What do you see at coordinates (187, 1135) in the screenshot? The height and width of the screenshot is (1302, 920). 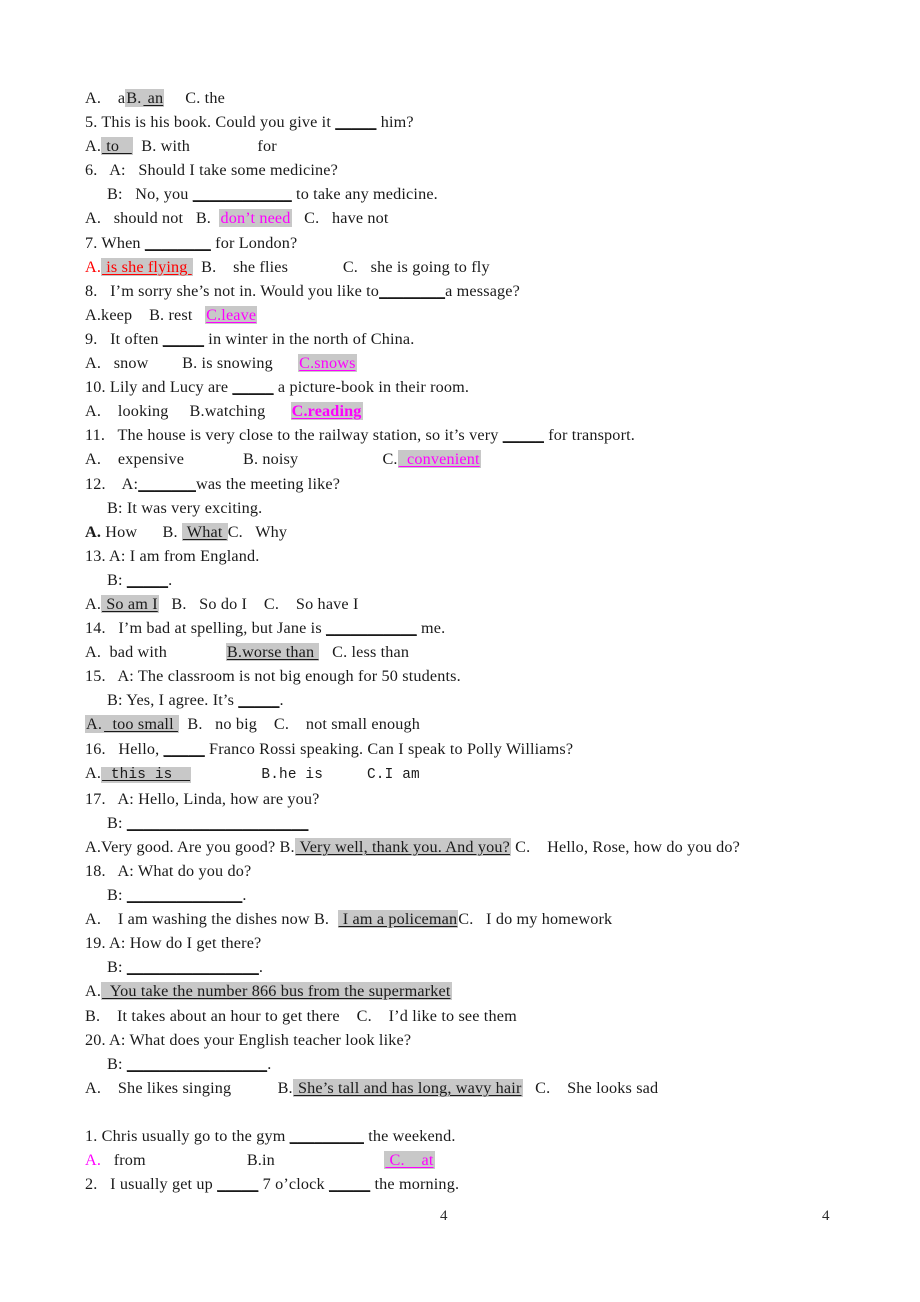 I see `stem-text: 1. Chris usually go to the gym` at bounding box center [187, 1135].